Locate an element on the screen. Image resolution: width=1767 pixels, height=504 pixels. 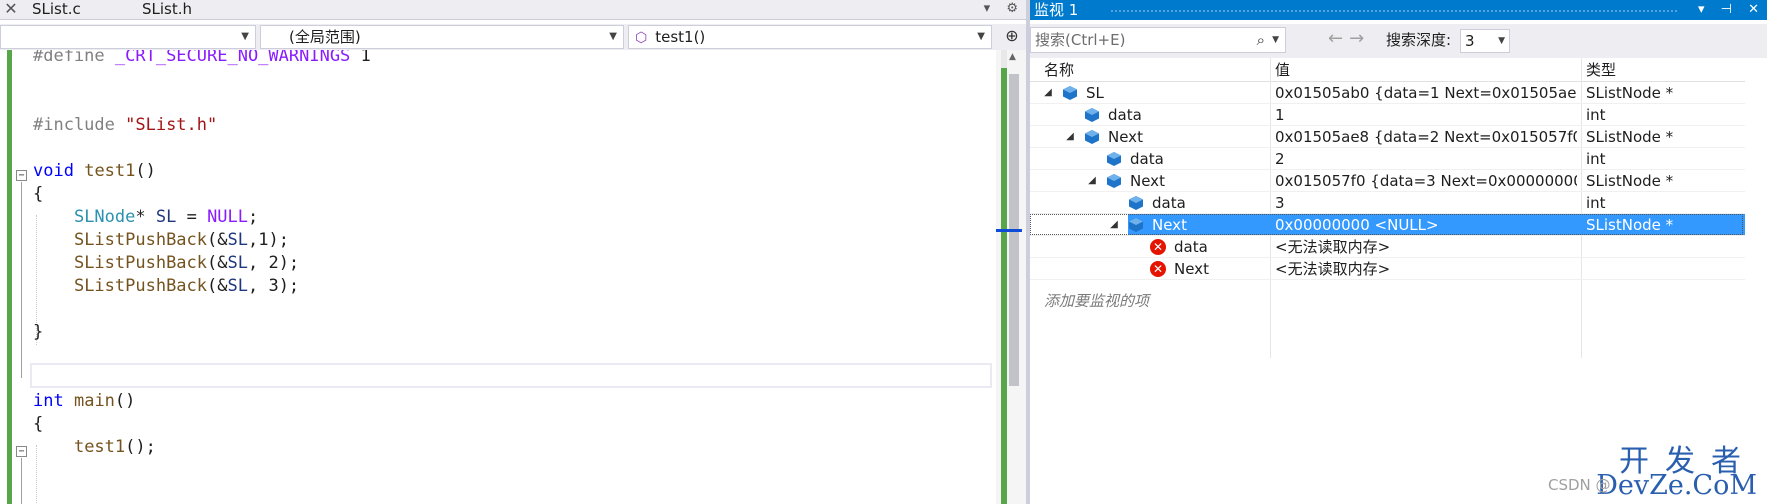
code-line: SListPushBack(&SL,1); is located at coordinates (181, 240).